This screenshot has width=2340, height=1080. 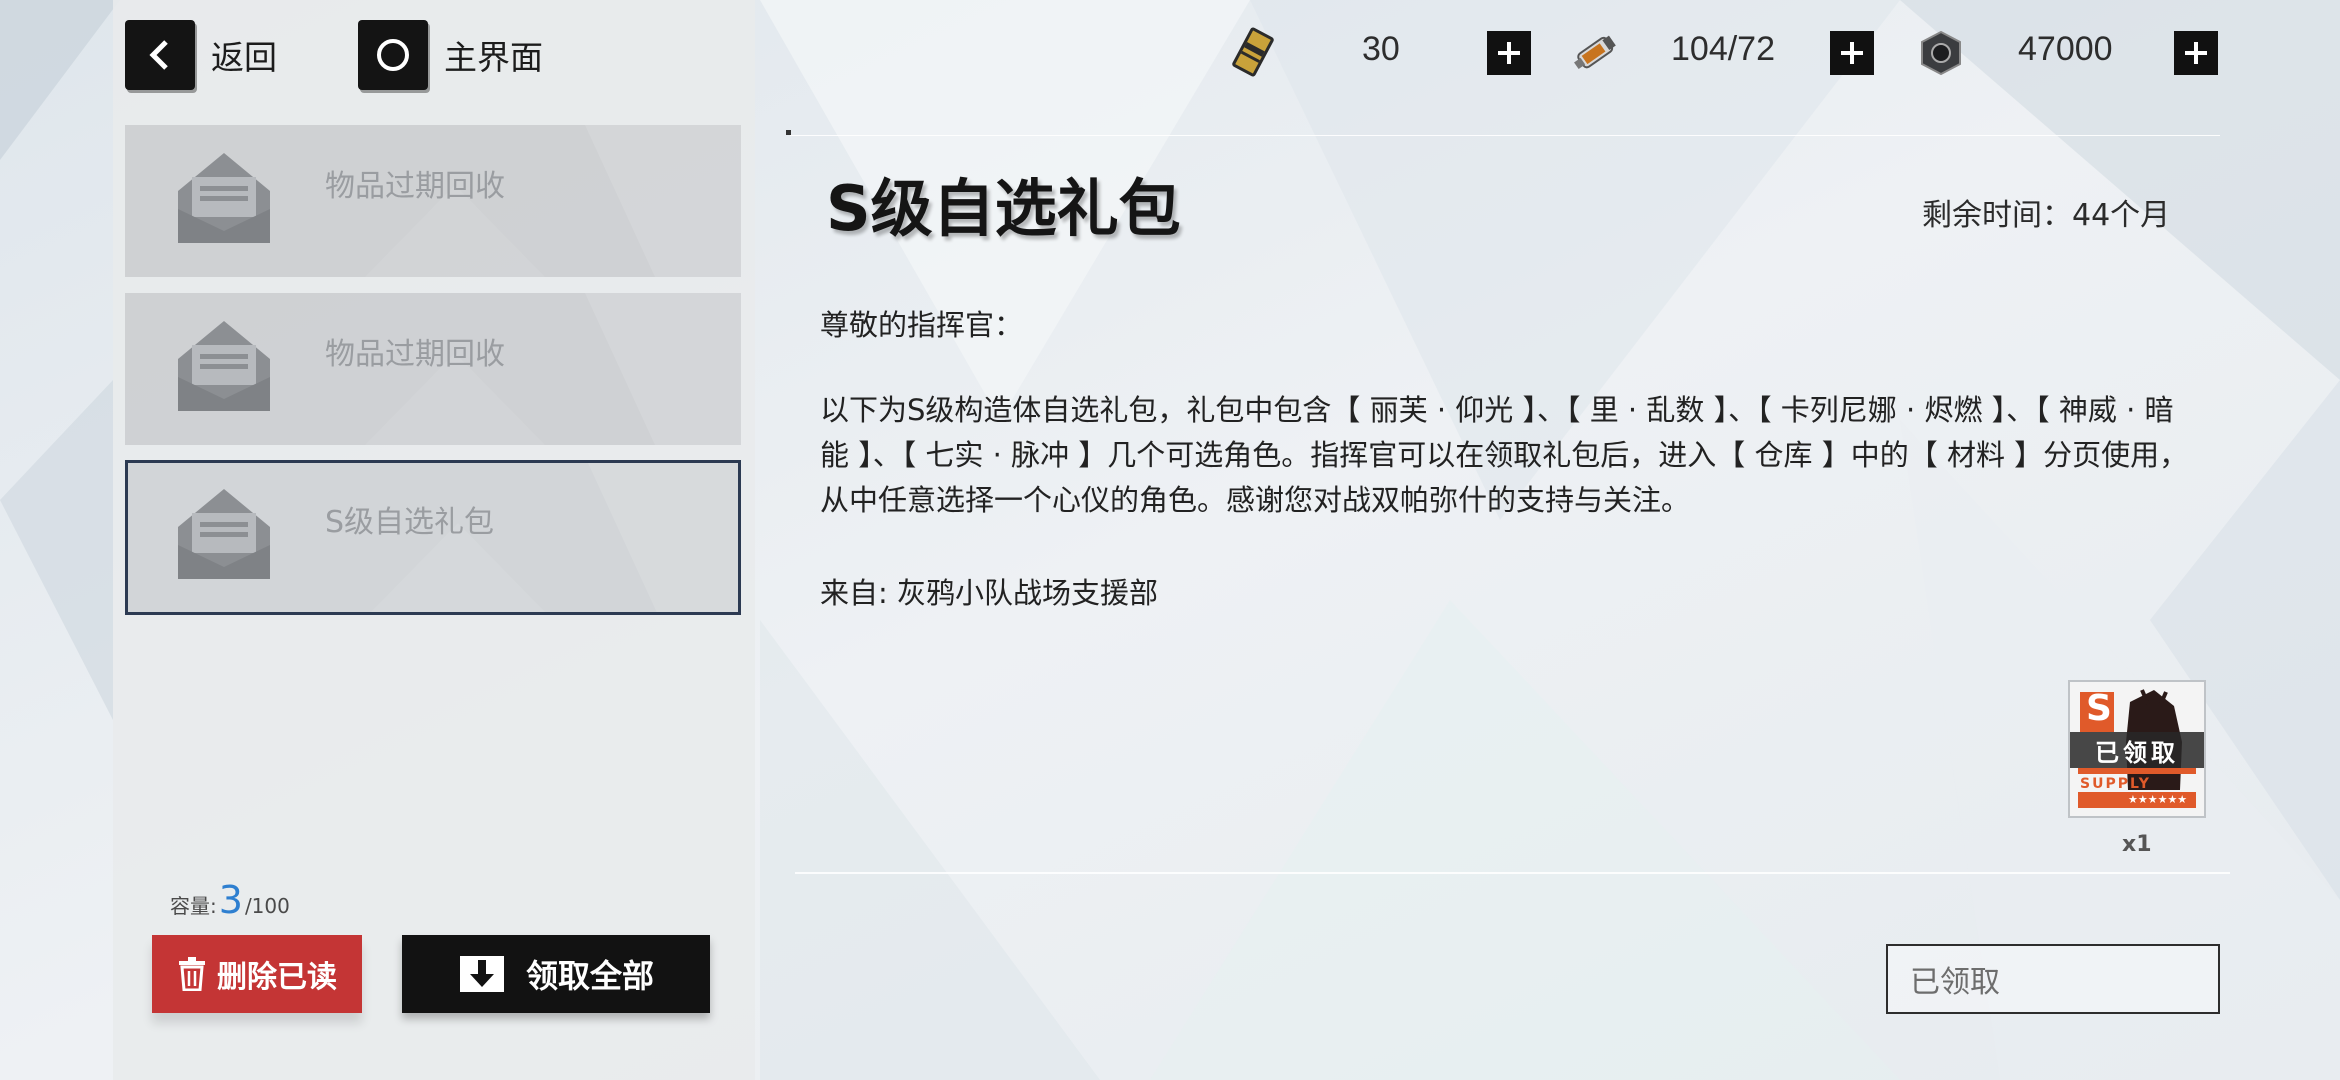 I want to click on remaining-time: 剩余时间：44个月, so click(x=2046, y=215).